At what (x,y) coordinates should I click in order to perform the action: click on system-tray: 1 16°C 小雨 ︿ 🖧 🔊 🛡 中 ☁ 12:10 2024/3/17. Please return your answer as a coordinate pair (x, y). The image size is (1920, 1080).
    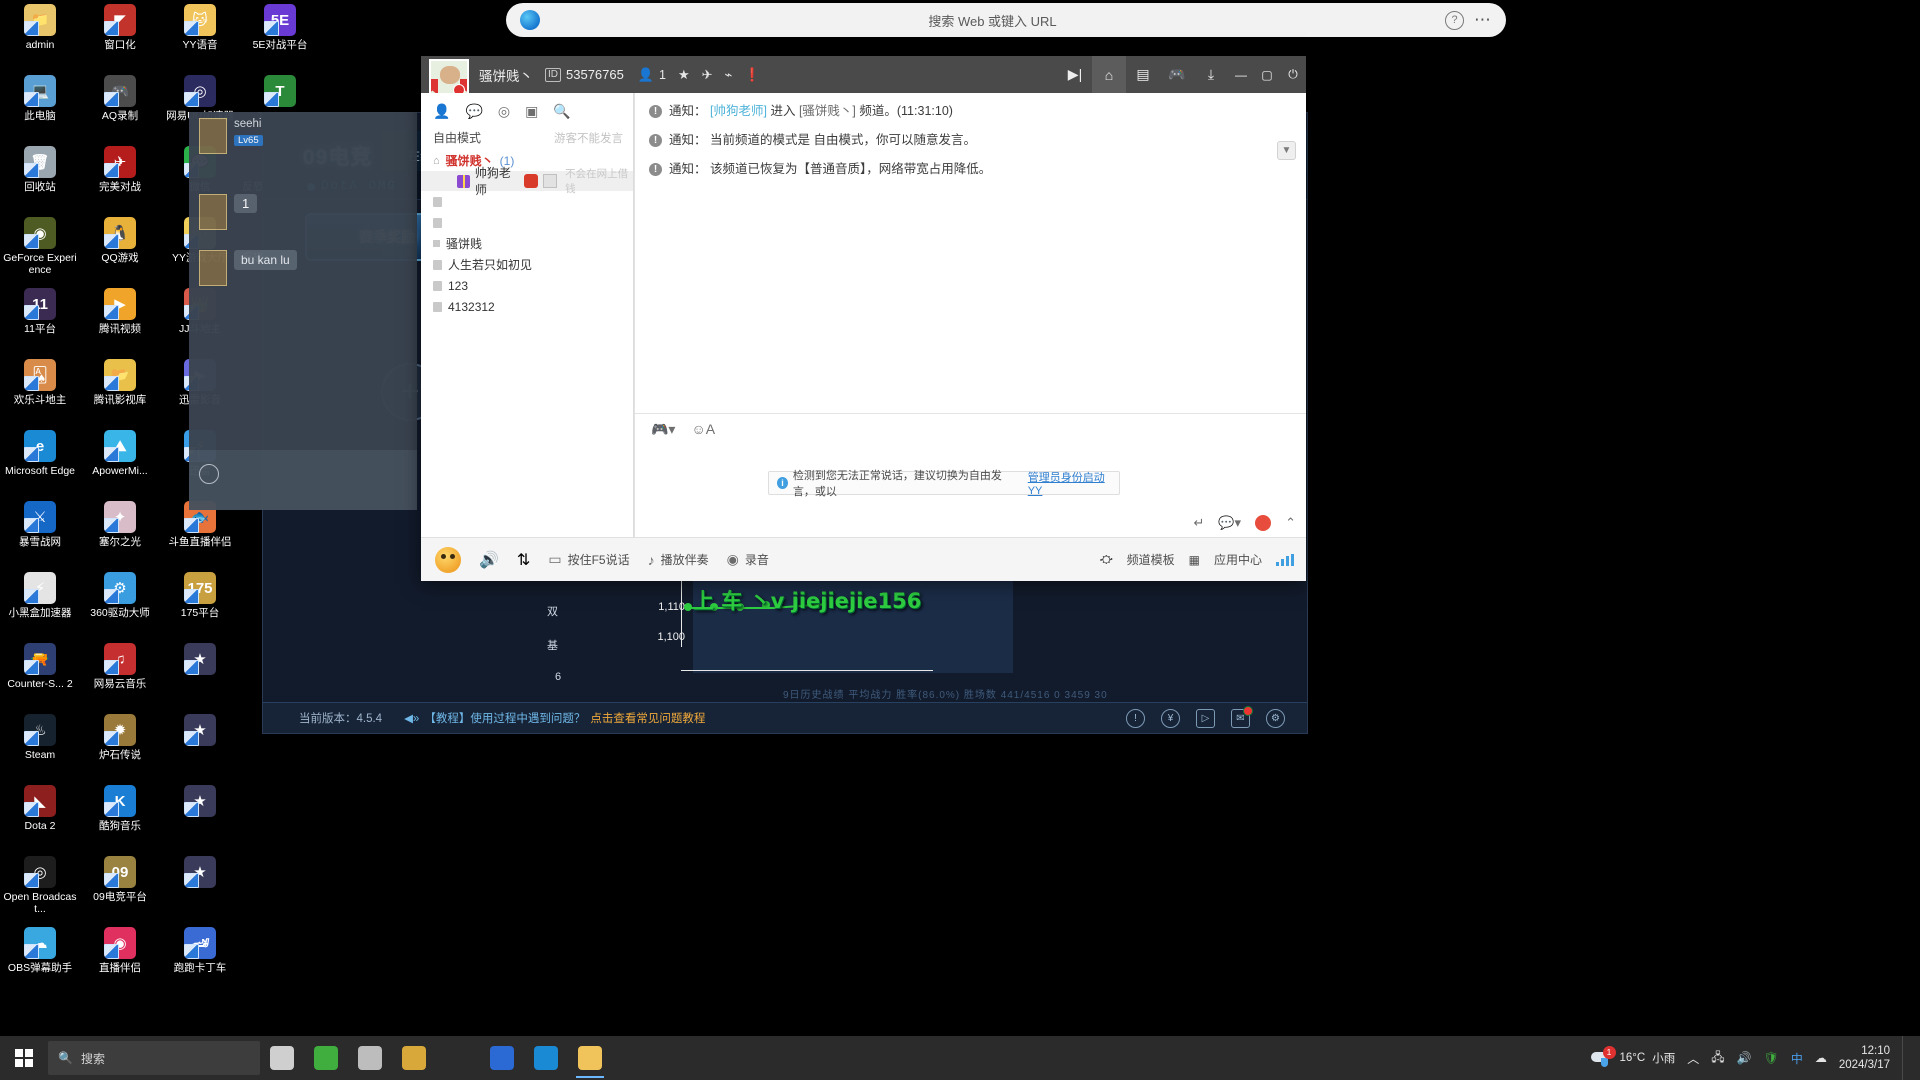
    Looking at the image, I should click on (1755, 1058).